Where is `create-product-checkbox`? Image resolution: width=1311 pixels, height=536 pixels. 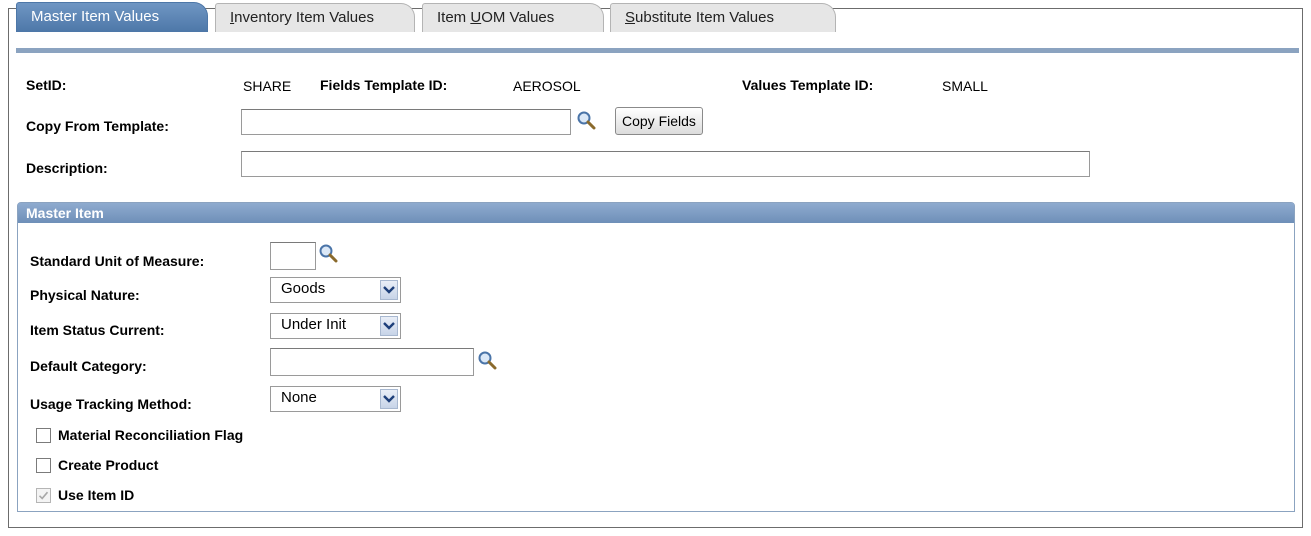 create-product-checkbox is located at coordinates (43, 465).